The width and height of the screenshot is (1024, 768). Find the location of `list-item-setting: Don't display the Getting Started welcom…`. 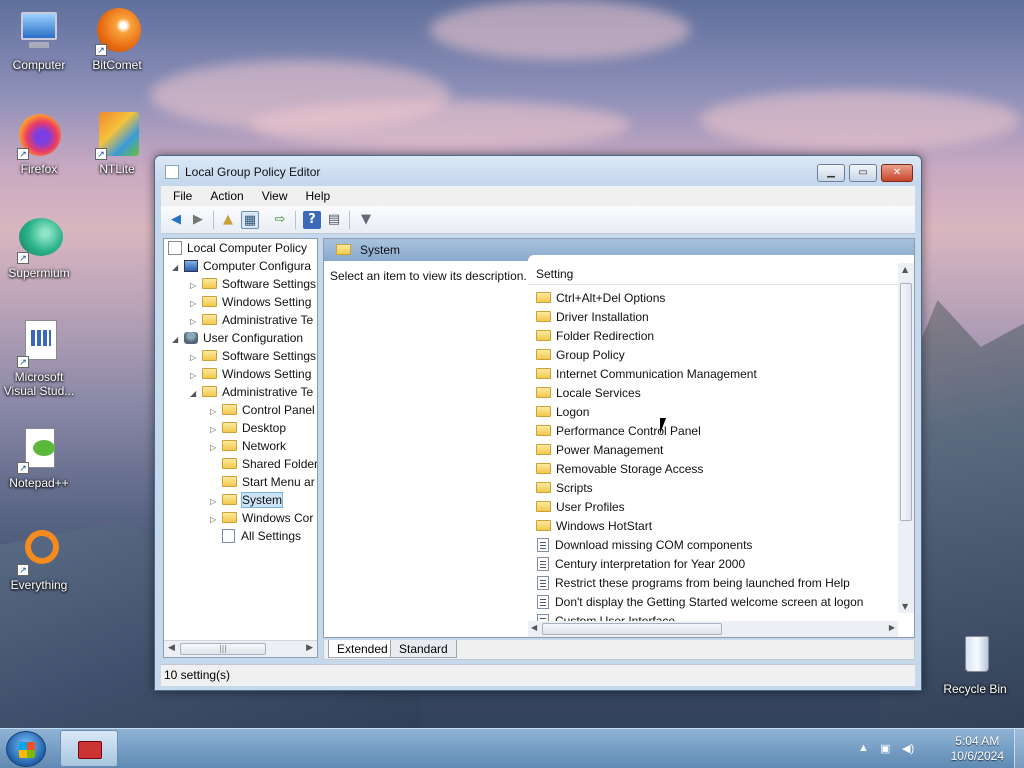

list-item-setting: Don't display the Getting Started welcom… is located at coordinates (699, 602).